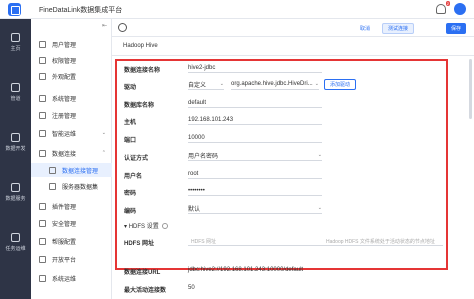 The height and width of the screenshot is (299, 474). Describe the element at coordinates (255, 102) in the screenshot. I see `db-field` at that location.